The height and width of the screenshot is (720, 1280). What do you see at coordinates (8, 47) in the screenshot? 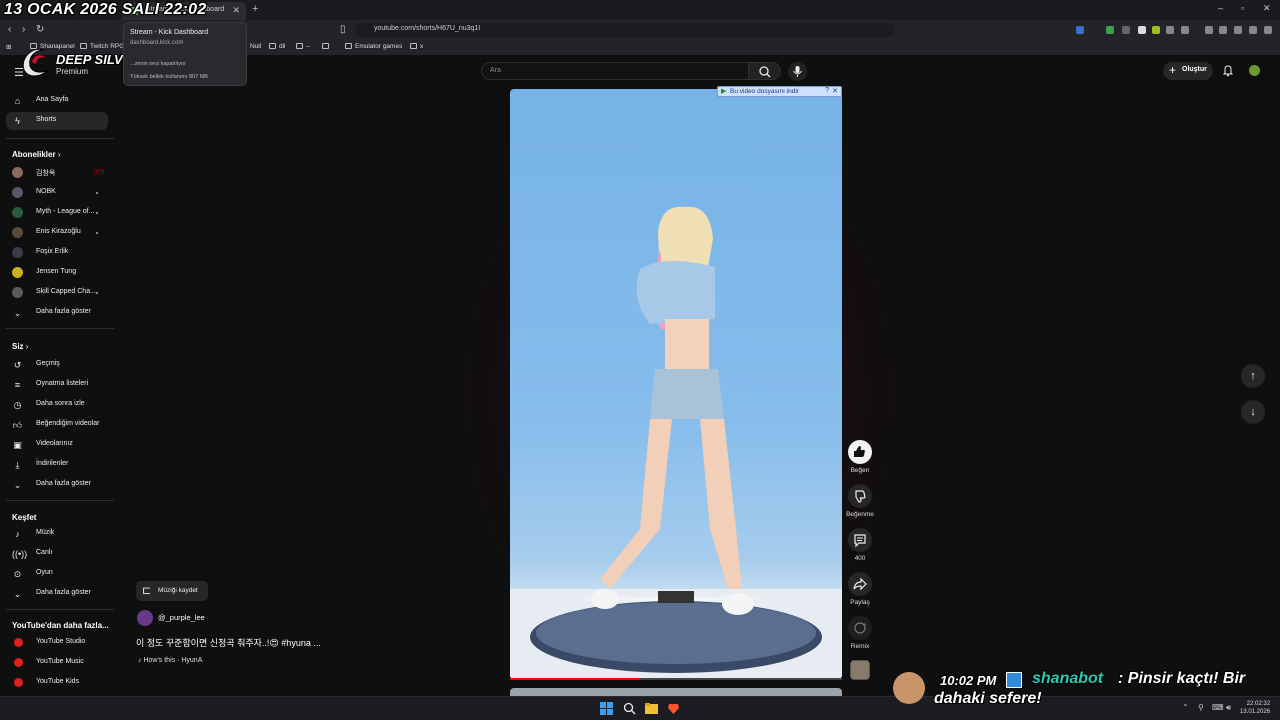
I see `apps-icon: ⊞` at bounding box center [8, 47].